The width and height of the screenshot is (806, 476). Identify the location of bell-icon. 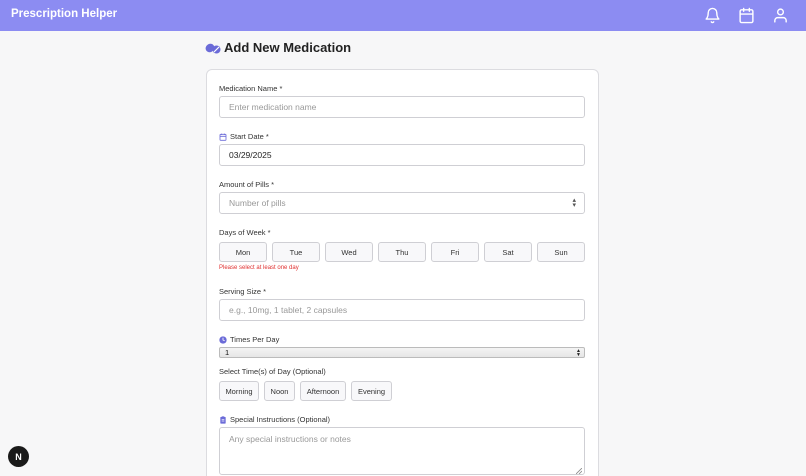
(712, 15).